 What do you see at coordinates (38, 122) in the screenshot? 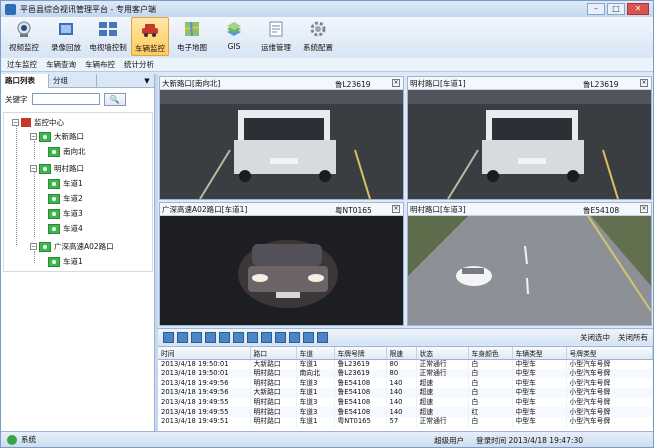
I see `tree-root: − 监控中心` at bounding box center [38, 122].